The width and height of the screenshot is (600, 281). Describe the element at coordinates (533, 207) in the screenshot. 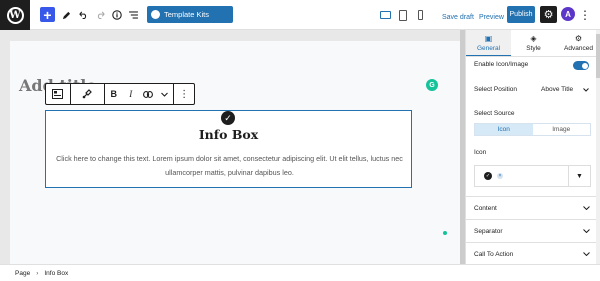

I see `panel-content: Content` at that location.